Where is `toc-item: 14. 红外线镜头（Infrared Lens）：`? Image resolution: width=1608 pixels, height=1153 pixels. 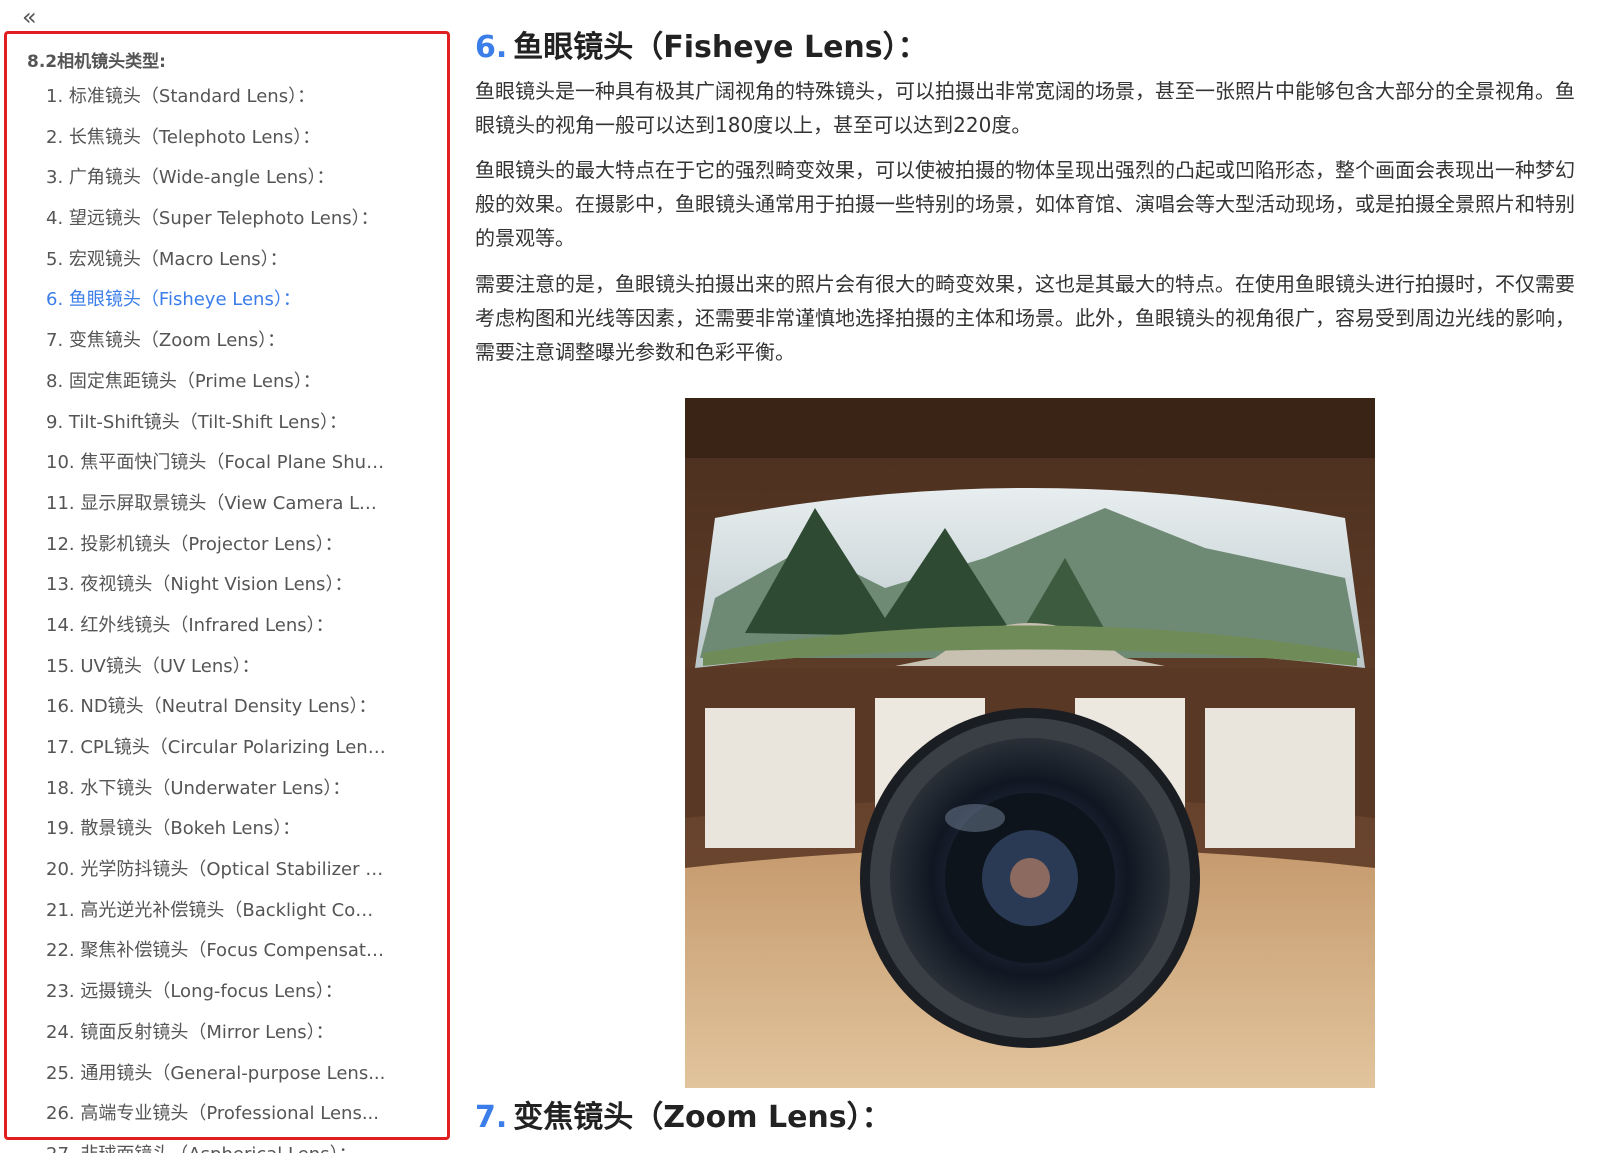 toc-item: 14. 红外线镜头（Infrared Lens）： is located at coordinates (216, 633).